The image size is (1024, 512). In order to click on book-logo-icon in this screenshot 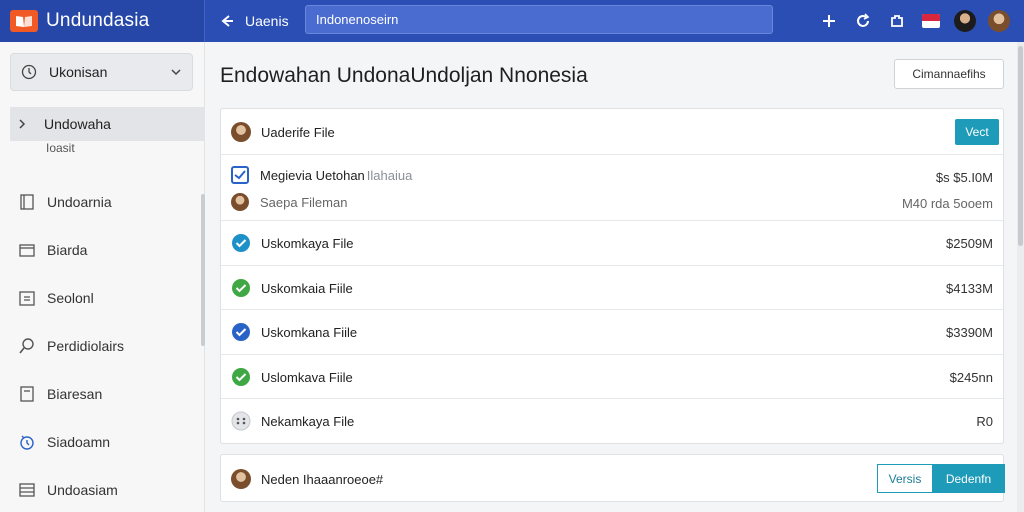, I will do `click(24, 21)`.